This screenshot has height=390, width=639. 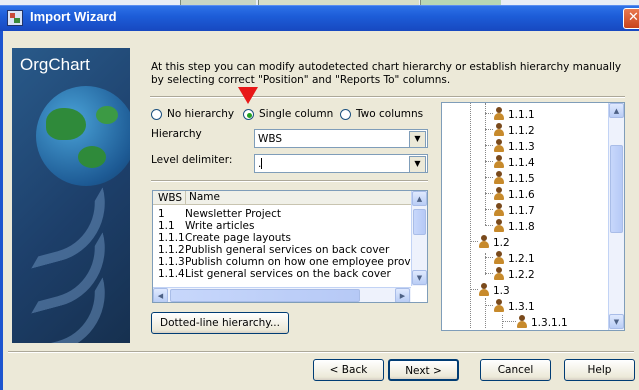 I want to click on tree-node: 1.1.5, so click(x=510, y=179).